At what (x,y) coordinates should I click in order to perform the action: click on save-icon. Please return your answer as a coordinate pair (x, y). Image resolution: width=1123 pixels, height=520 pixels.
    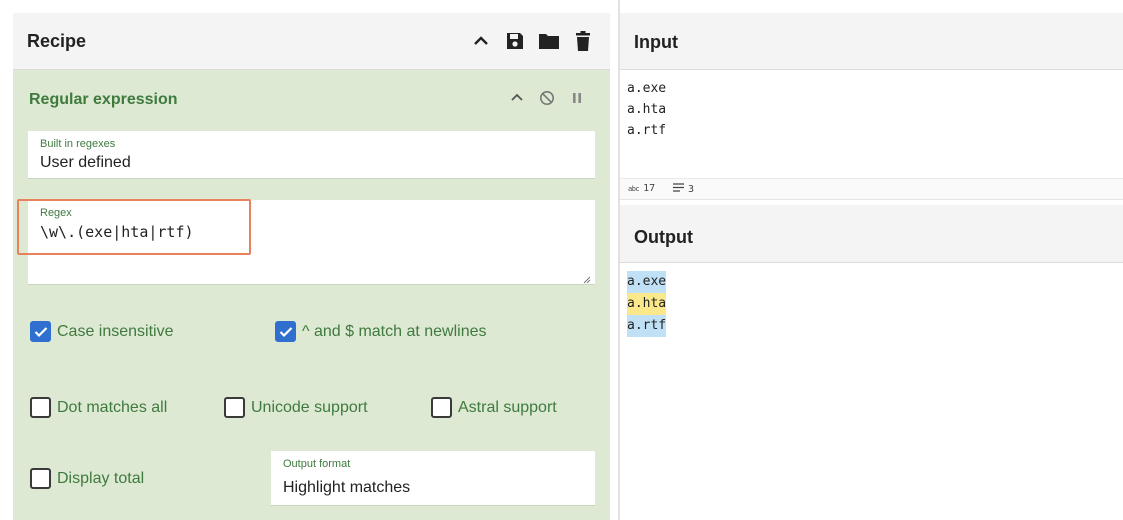
    Looking at the image, I should click on (515, 41).